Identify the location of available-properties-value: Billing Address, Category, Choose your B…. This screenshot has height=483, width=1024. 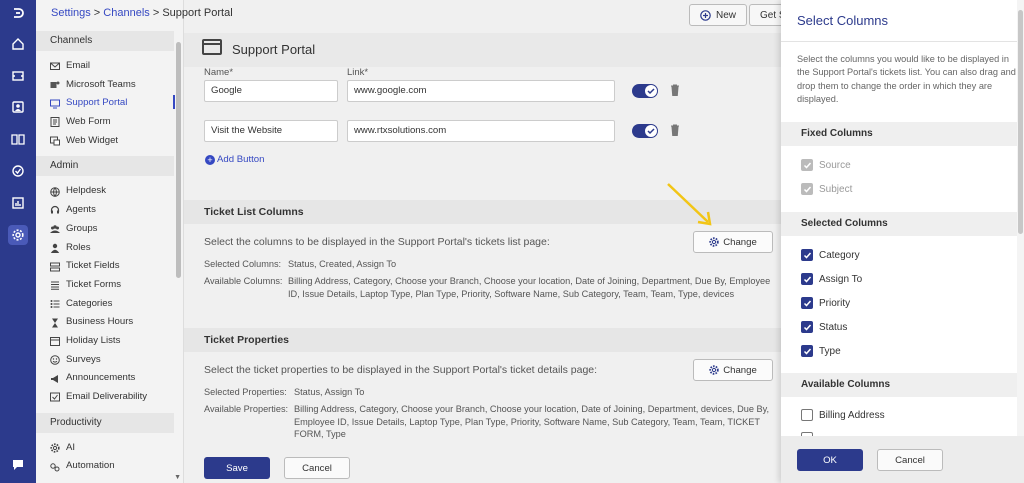
(532, 421).